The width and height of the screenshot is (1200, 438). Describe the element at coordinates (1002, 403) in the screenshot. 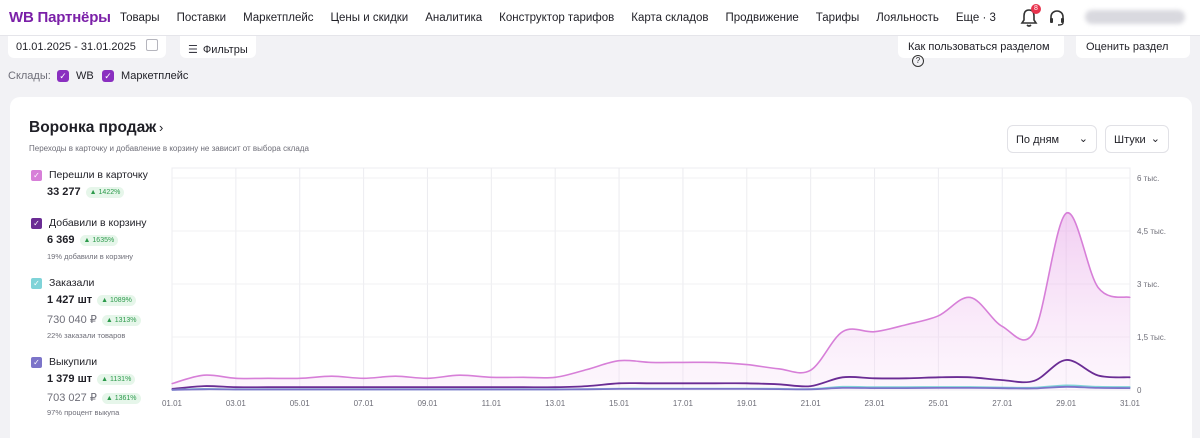

I see `x-tick-label: 27.01` at that location.